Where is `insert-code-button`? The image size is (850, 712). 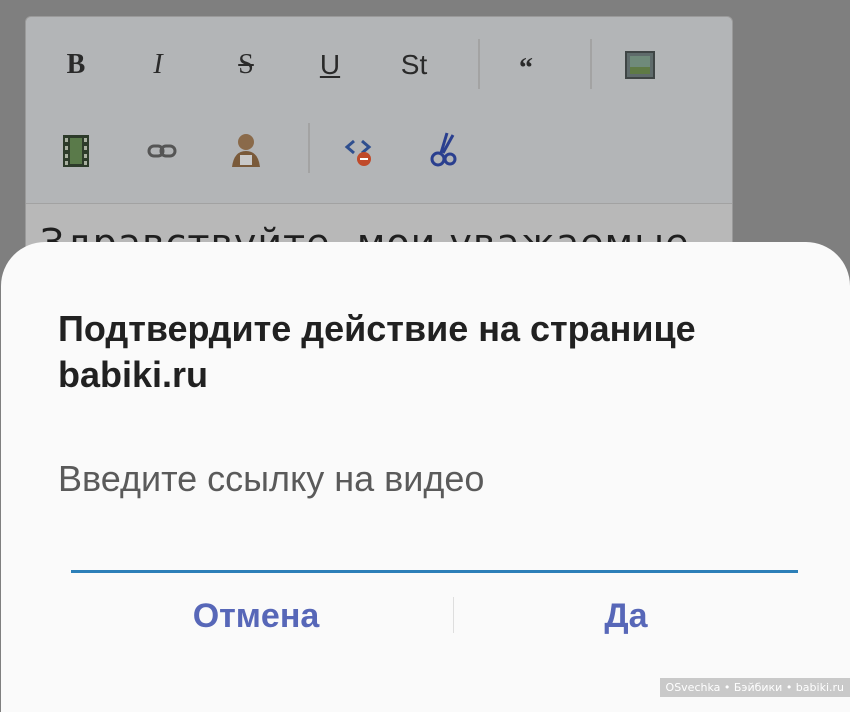
insert-code-button is located at coordinates (360, 151).